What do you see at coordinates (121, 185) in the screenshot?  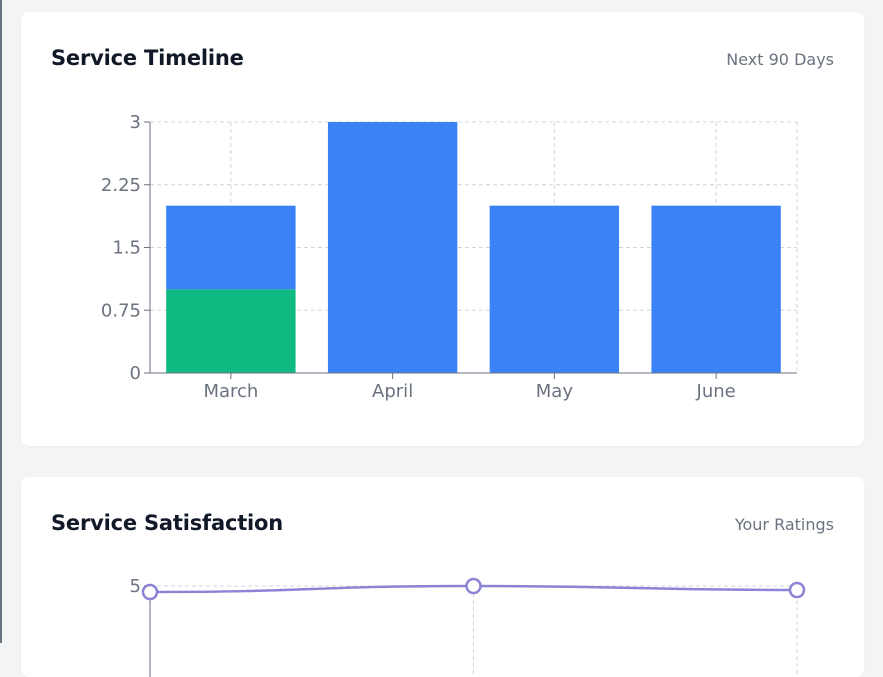 I see `y-tick-label: 2.25` at bounding box center [121, 185].